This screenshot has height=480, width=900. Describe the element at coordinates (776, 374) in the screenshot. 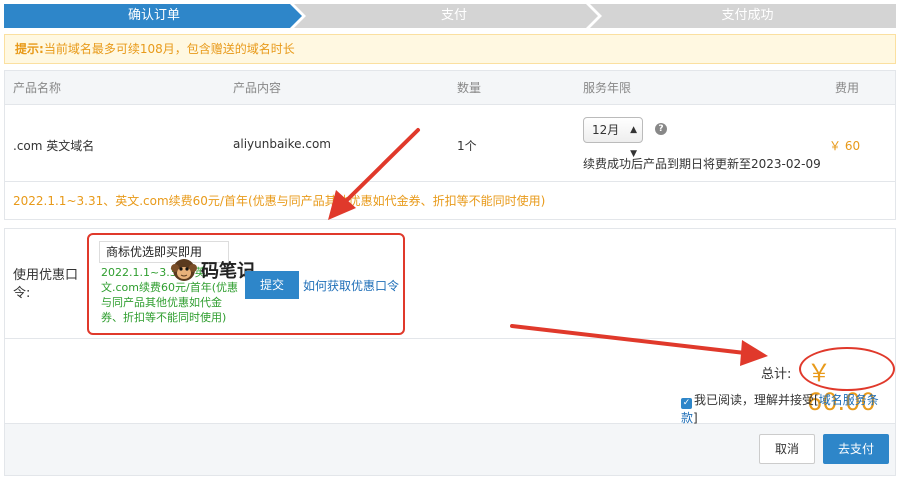

I see `total-label: 总计:` at that location.